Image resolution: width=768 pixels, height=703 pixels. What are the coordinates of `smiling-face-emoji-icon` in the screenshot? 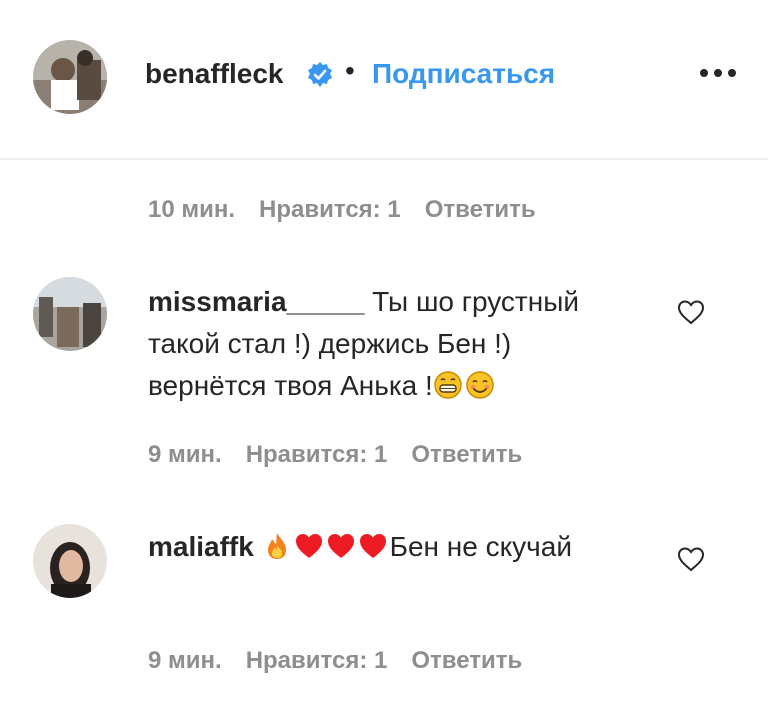 It's located at (480, 385).